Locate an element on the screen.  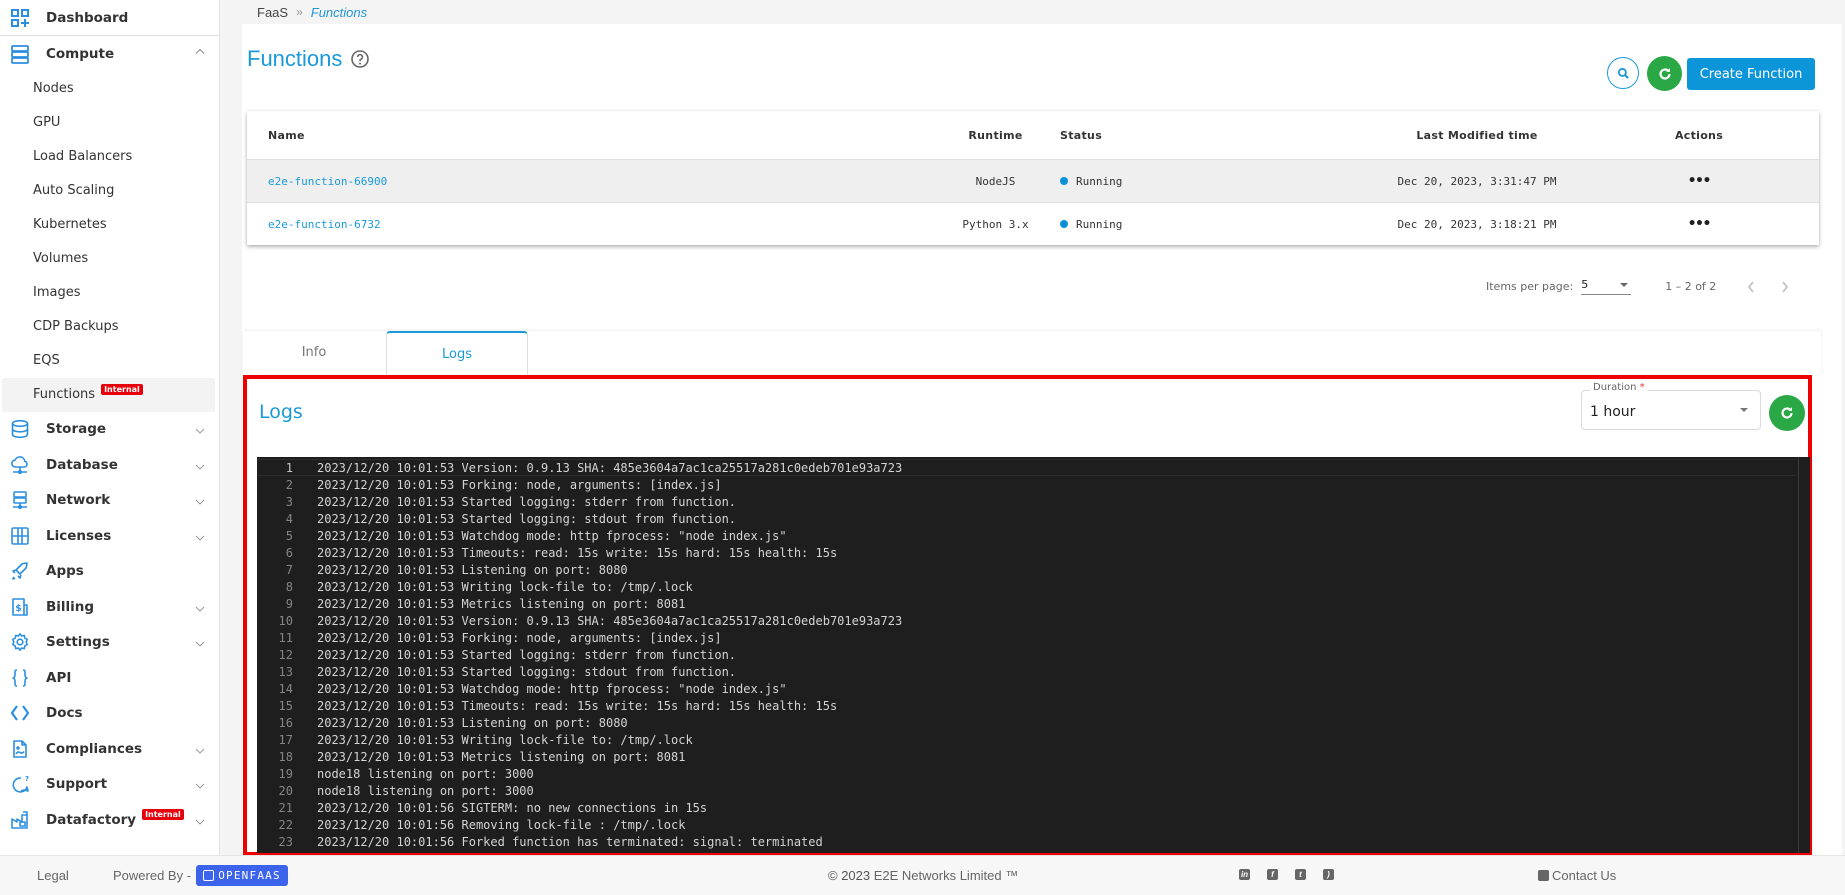
column-header-modified: Last Modified time is located at coordinates (1477, 135).